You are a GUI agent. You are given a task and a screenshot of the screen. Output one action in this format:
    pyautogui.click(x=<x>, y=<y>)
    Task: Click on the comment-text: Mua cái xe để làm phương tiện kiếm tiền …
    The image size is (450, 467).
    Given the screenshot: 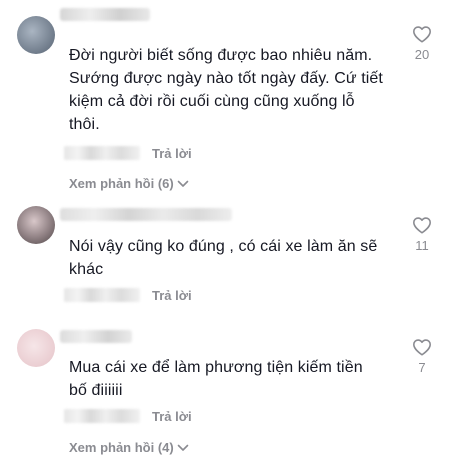 What is the action you would take?
    pyautogui.click(x=216, y=379)
    